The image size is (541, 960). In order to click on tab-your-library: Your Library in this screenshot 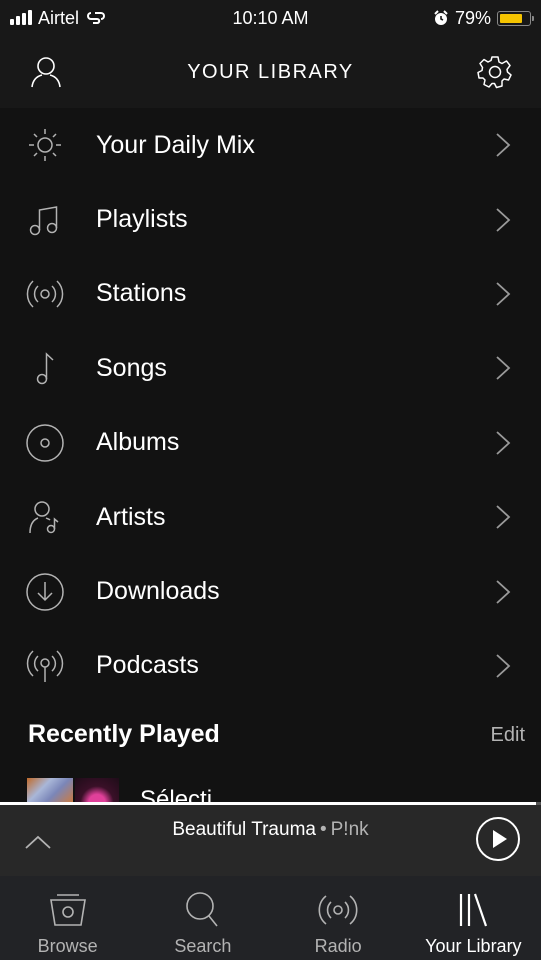, I will do `click(473, 918)`.